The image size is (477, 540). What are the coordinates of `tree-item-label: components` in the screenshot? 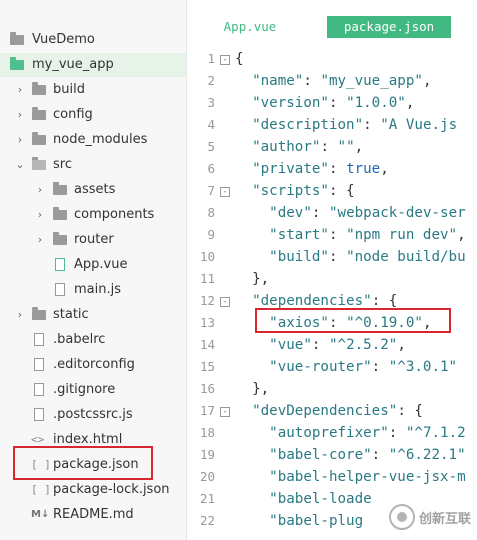 It's located at (114, 214).